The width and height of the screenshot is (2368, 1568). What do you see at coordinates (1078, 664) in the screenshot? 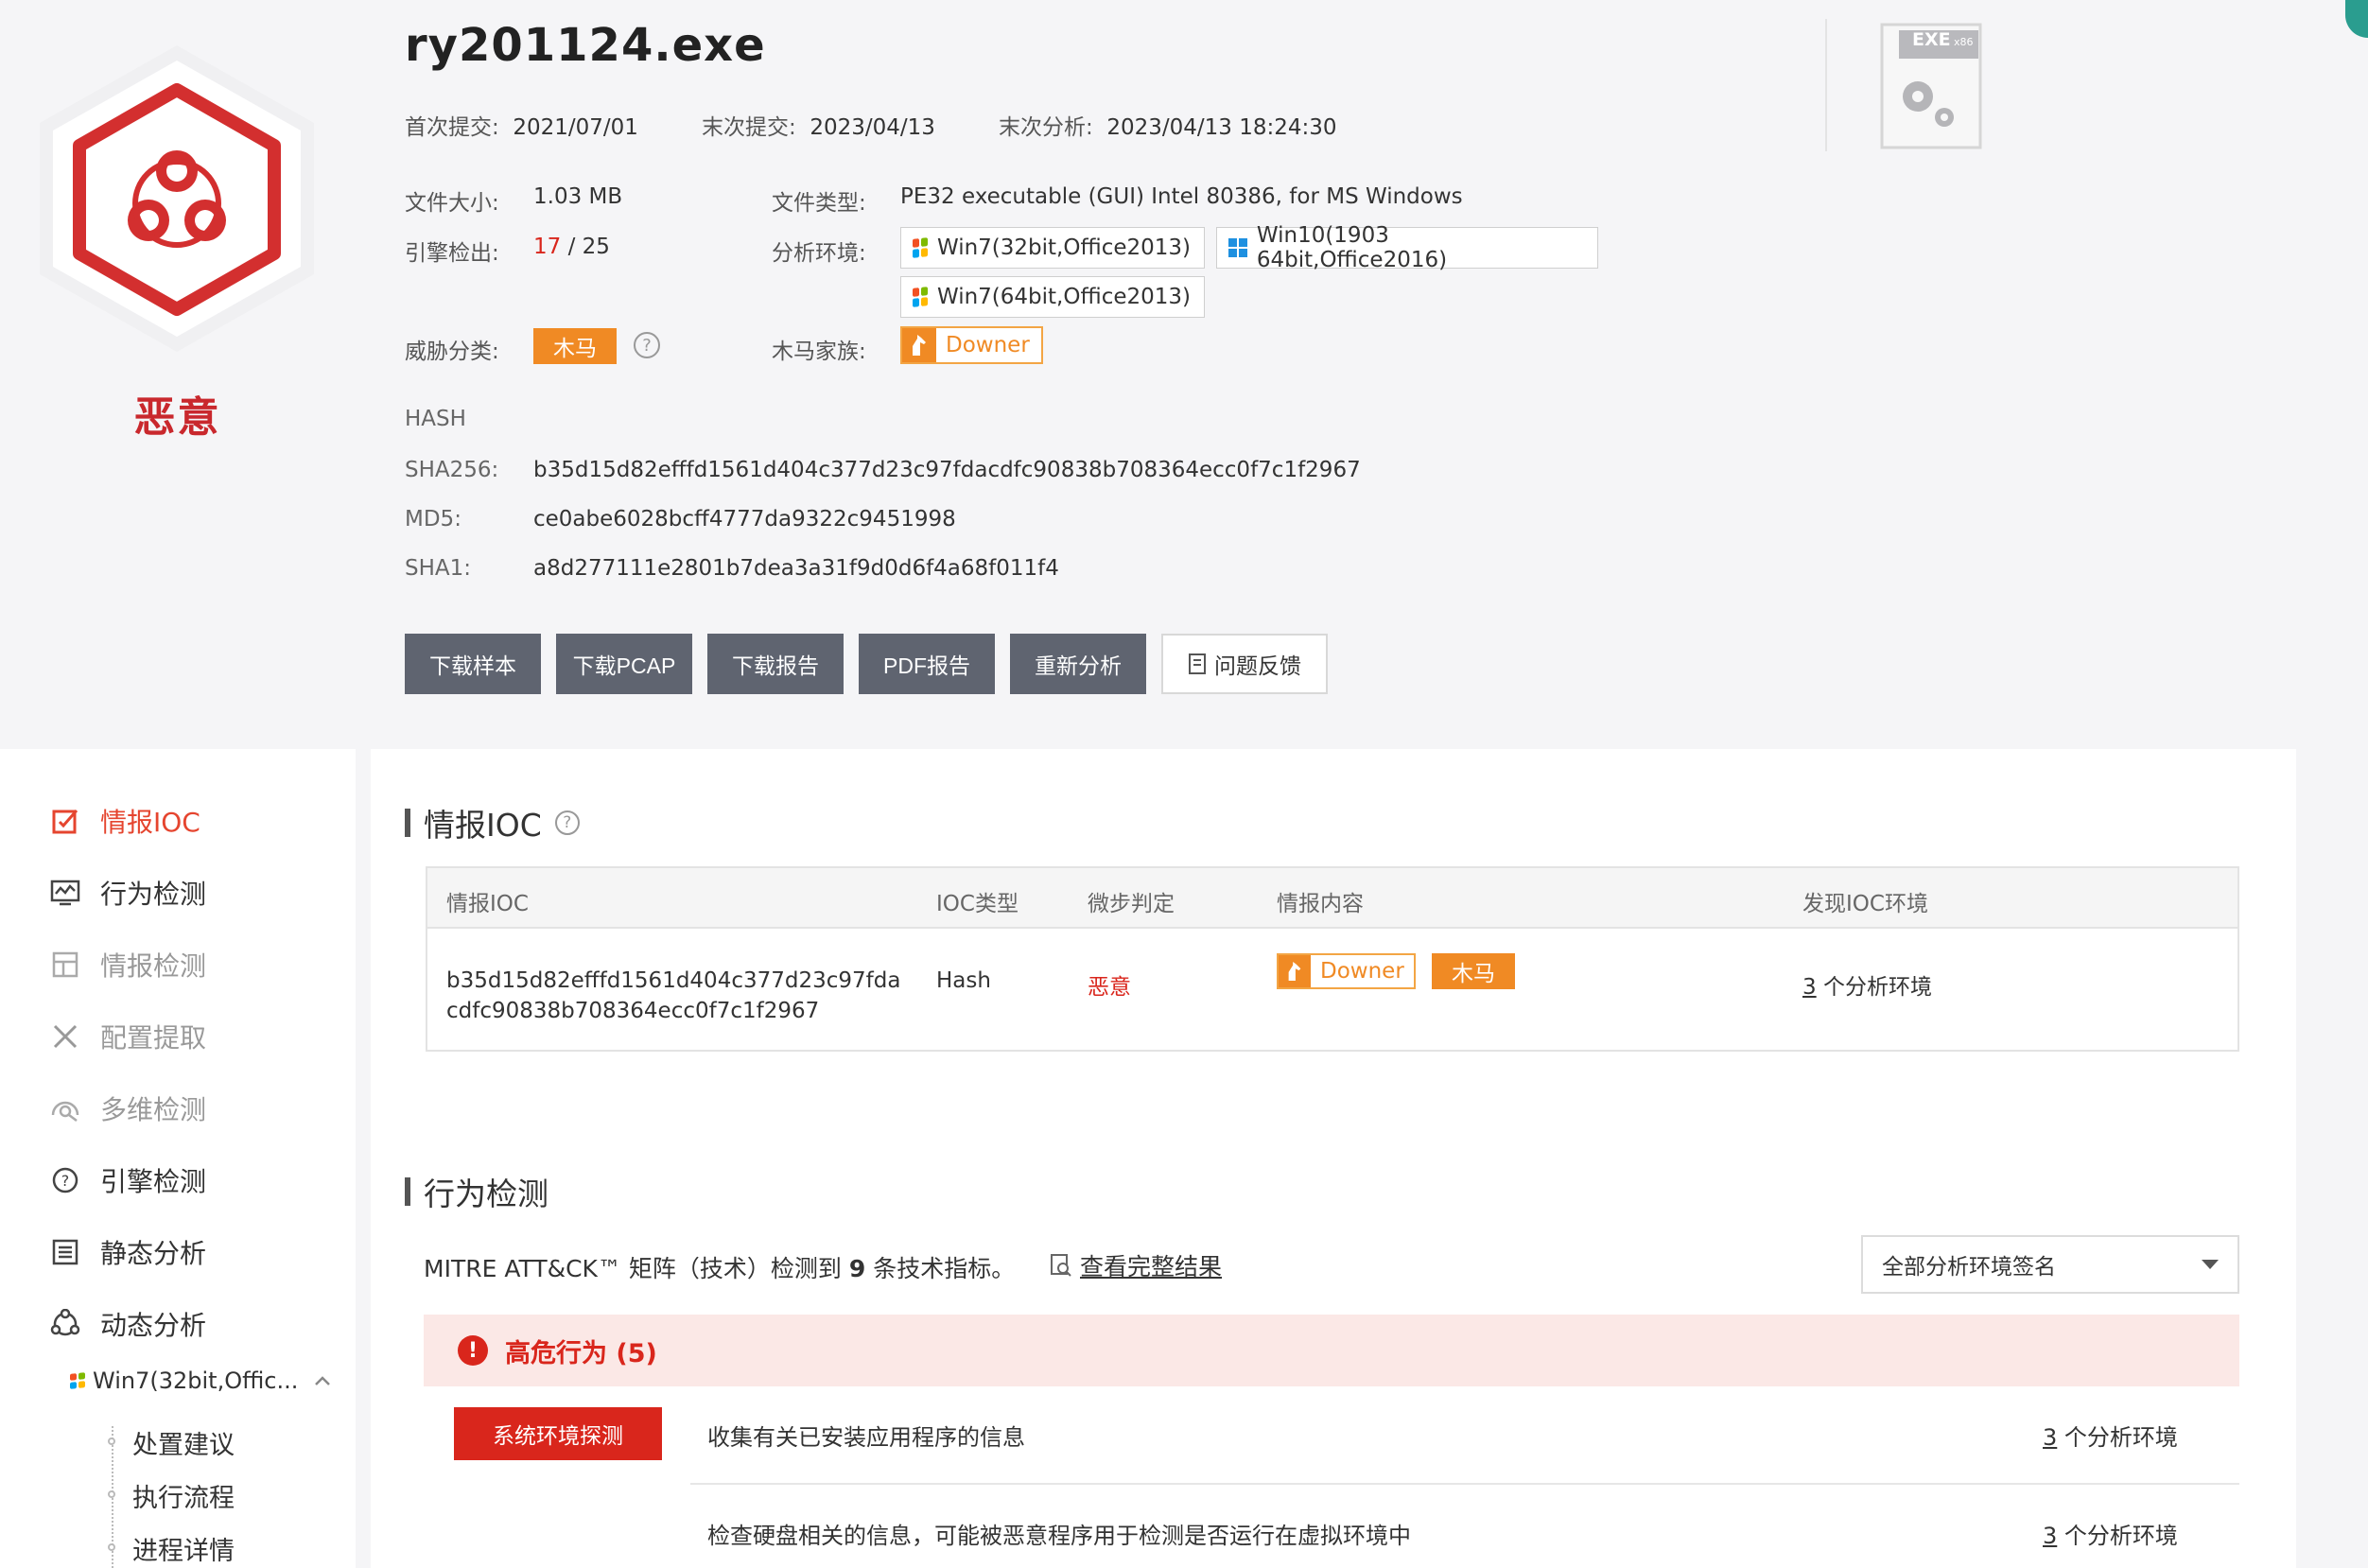
I see `reanalyze-button: 重新分析` at bounding box center [1078, 664].